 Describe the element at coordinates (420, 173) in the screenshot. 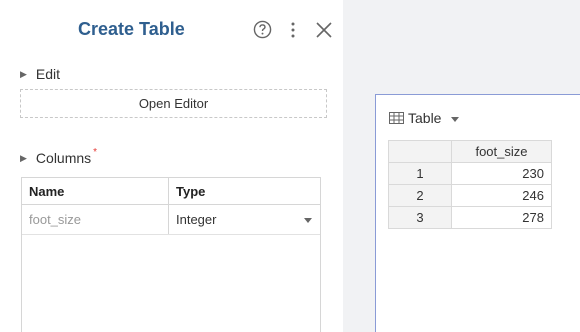

I see `row-index: 1` at that location.